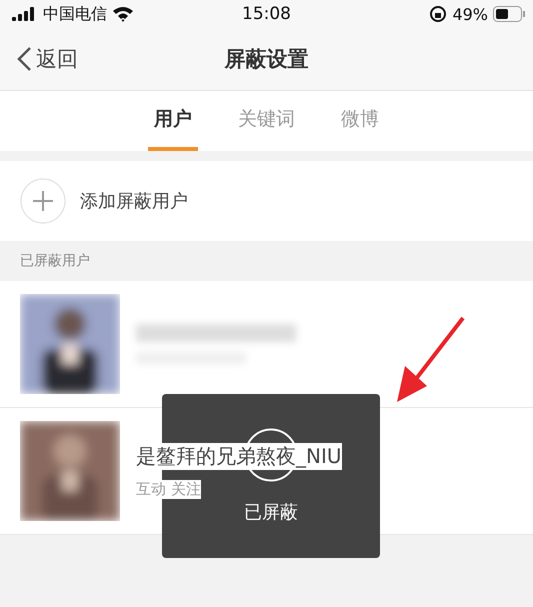 The height and width of the screenshot is (607, 533). Describe the element at coordinates (168, 489) in the screenshot. I see `user-subtitle: 互动 关注` at that location.